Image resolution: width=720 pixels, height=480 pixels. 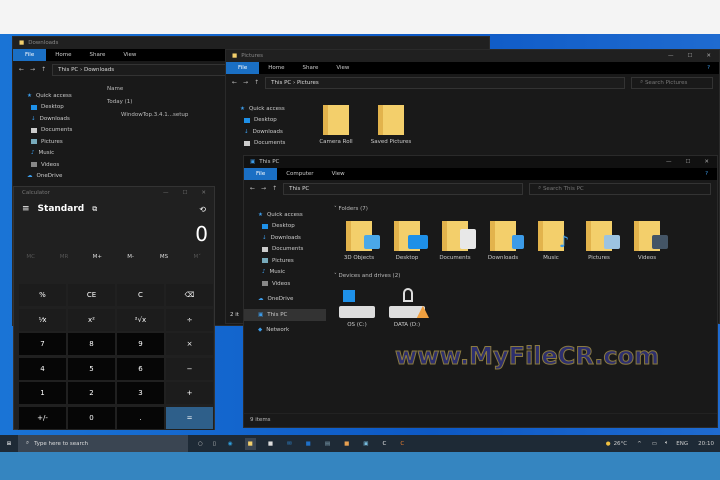 What do you see at coordinates (103, 443) in the screenshot?
I see `search-box: ⌕ Type here to search` at bounding box center [103, 443].